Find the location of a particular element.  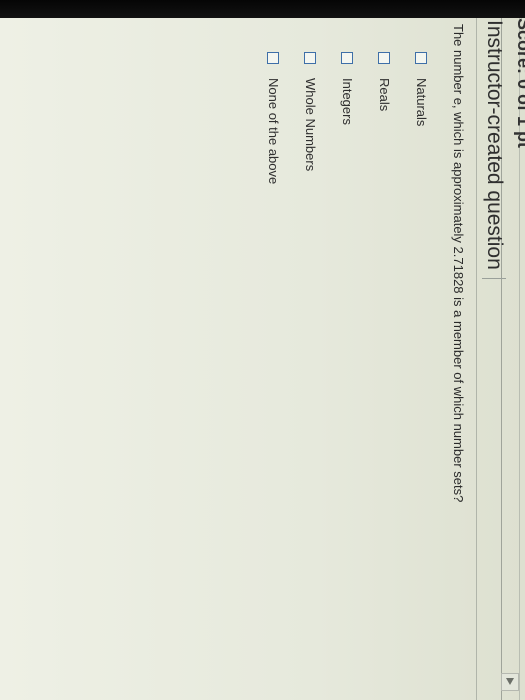

dark-top-edge is located at coordinates (262, 9).